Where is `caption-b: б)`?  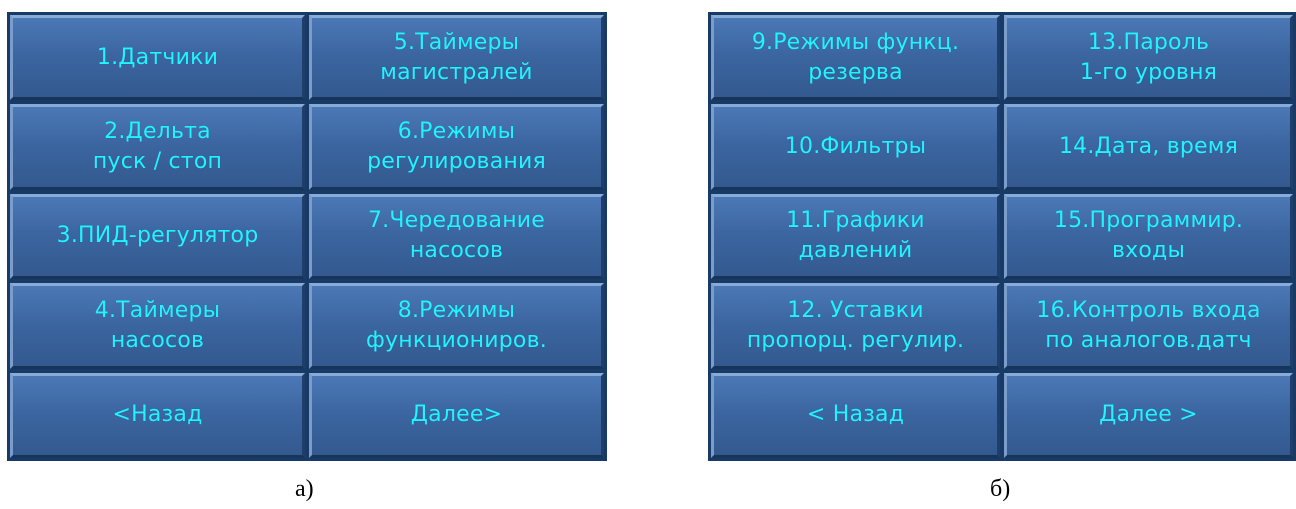 caption-b: б) is located at coordinates (1000, 489).